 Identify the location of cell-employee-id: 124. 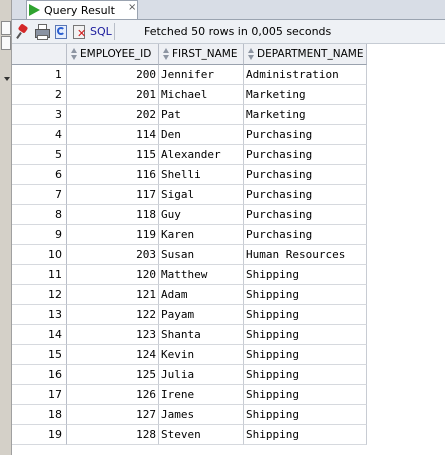
(113, 355).